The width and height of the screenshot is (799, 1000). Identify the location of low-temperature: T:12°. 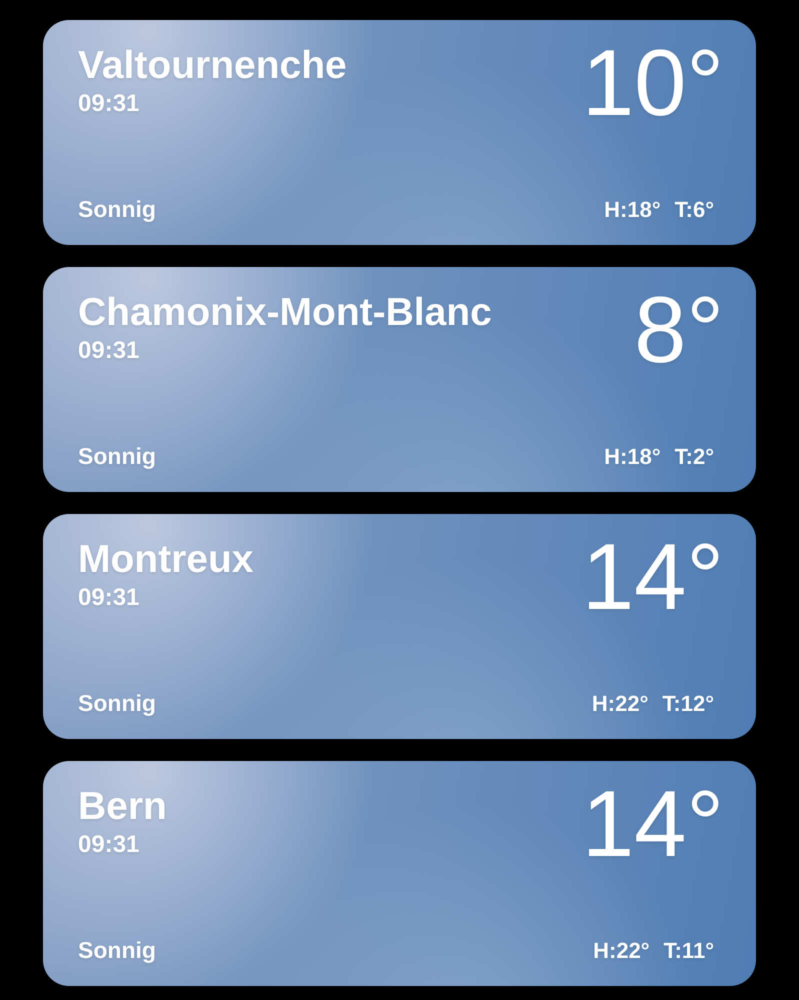
(688, 704).